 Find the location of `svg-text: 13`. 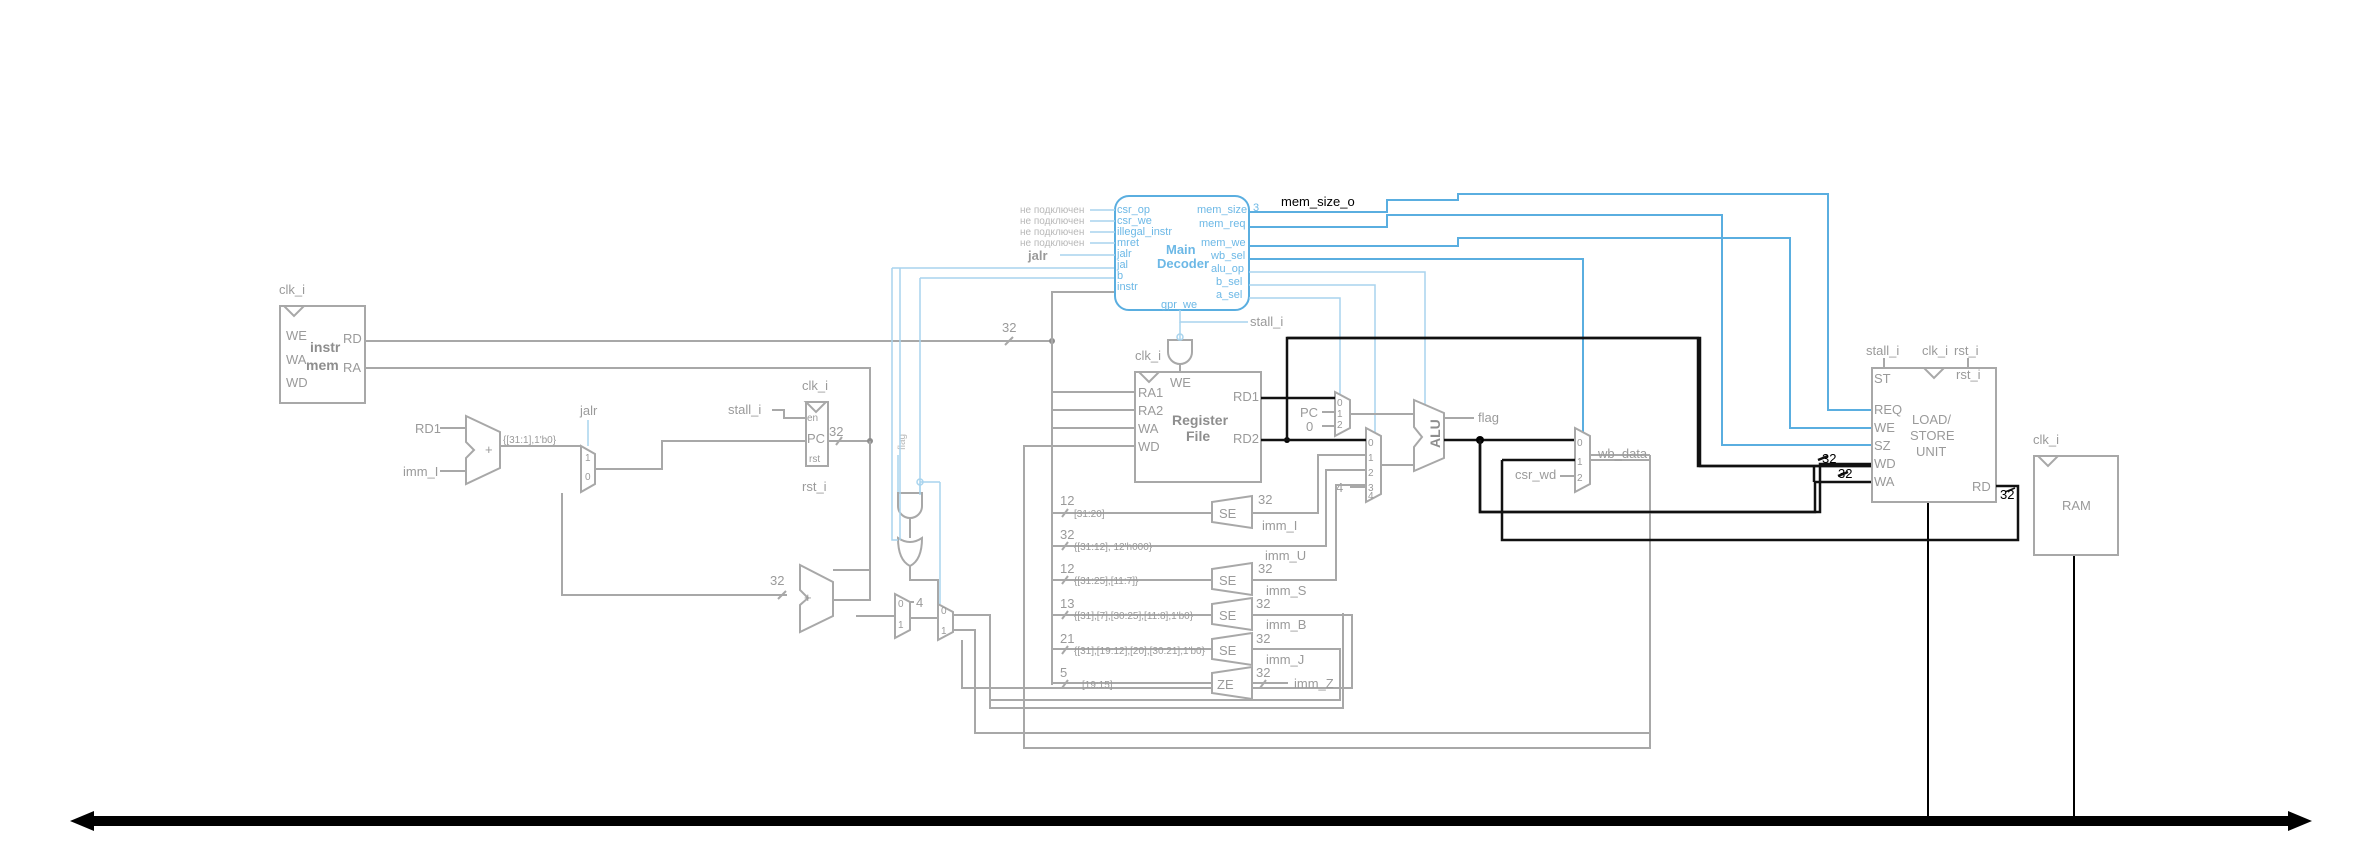

svg-text: 13 is located at coordinates (1067, 603).